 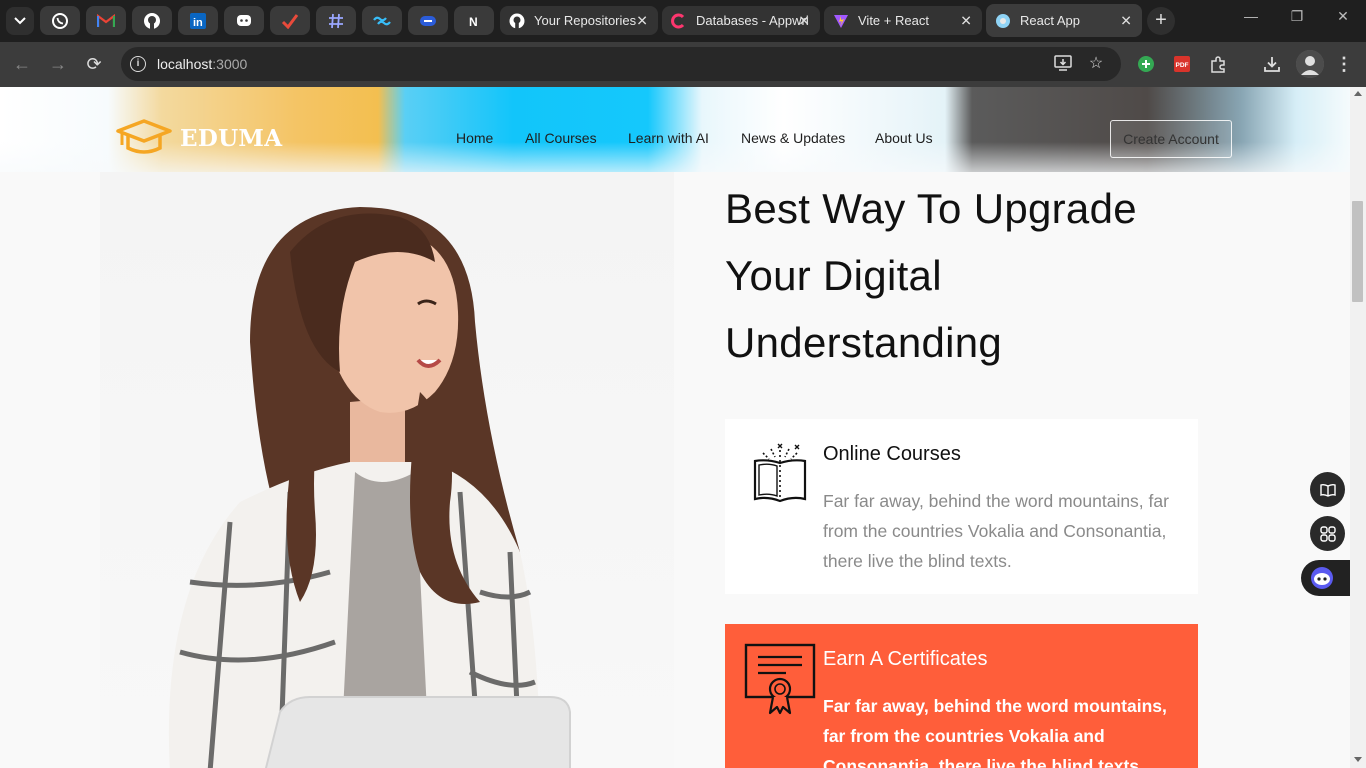 I want to click on tab-your-repositories: Your Repositories ✕, so click(x=579, y=20).